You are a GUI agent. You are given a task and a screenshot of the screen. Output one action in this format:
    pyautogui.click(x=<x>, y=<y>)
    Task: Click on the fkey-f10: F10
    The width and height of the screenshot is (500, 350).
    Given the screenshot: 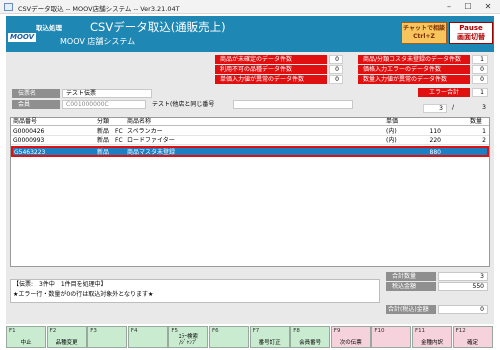 What is the action you would take?
    pyautogui.click(x=391, y=337)
    